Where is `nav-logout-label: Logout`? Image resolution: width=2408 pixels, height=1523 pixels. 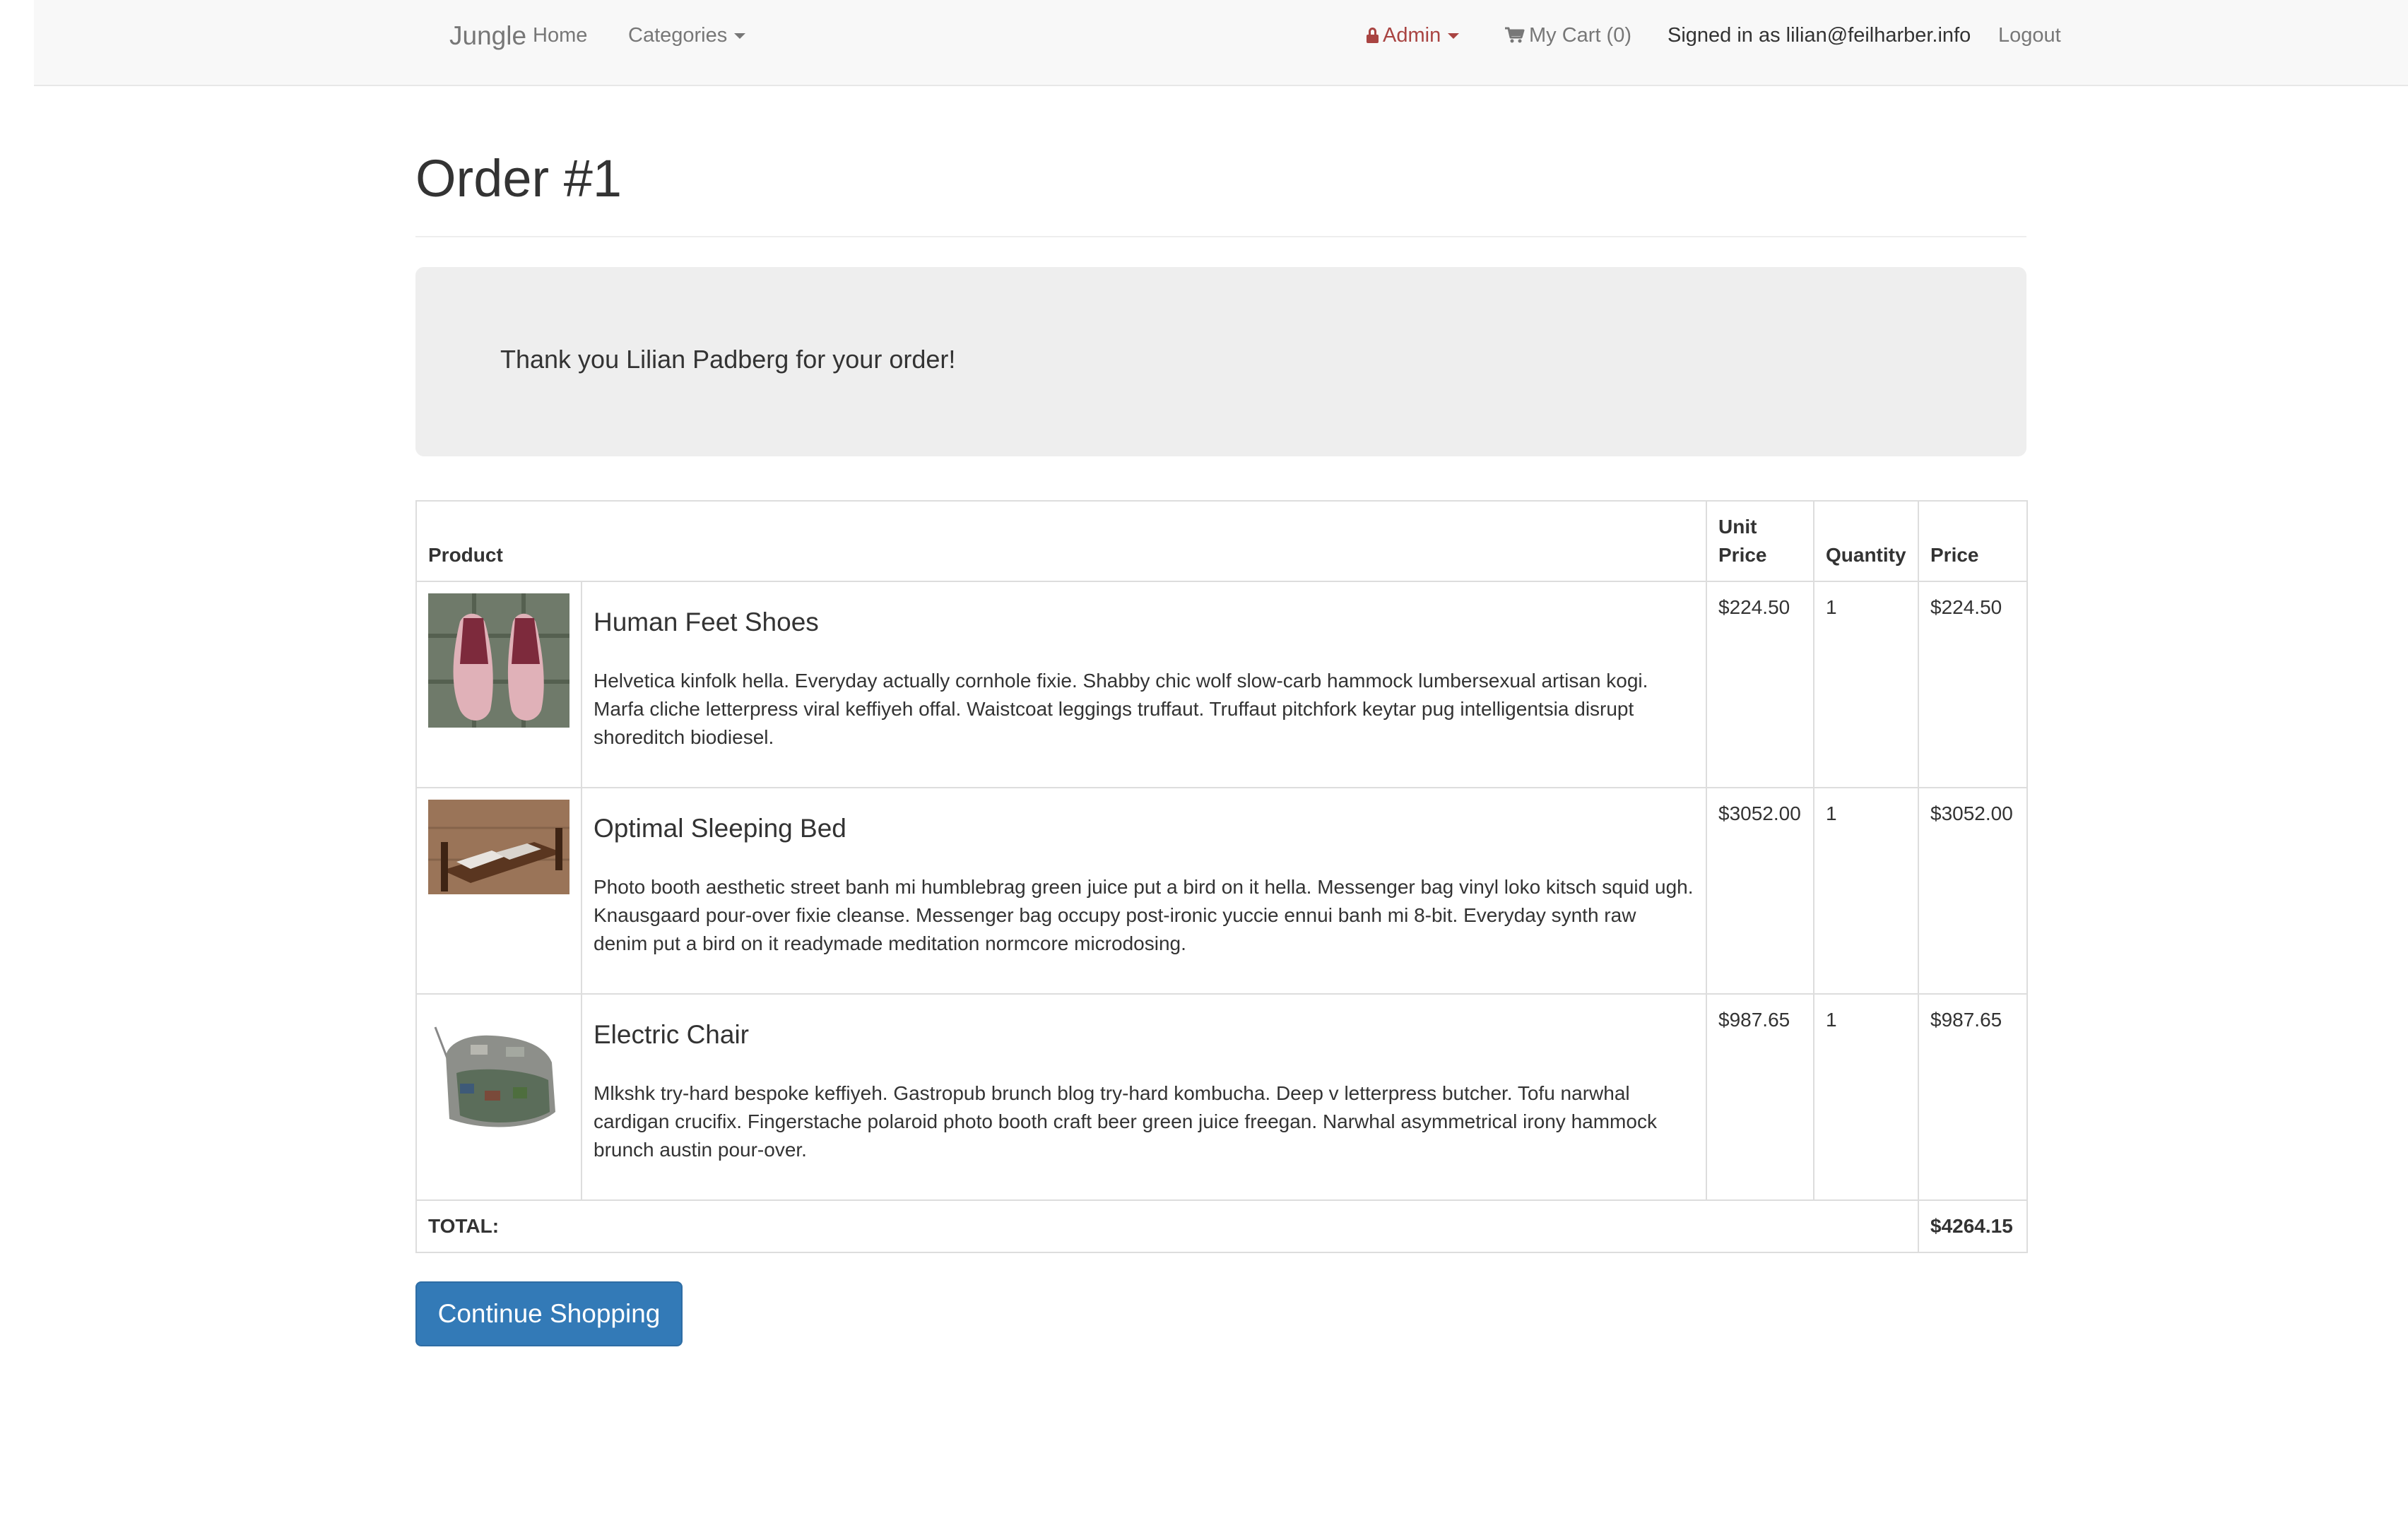
nav-logout-label: Logout is located at coordinates (2029, 35).